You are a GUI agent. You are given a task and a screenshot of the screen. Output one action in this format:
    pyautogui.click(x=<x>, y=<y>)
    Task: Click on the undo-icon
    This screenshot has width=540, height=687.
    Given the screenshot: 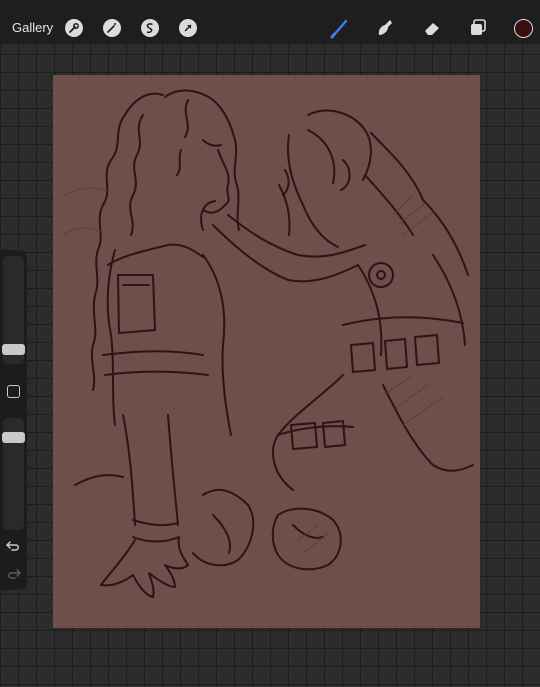 What is the action you would take?
    pyautogui.click(x=13, y=546)
    